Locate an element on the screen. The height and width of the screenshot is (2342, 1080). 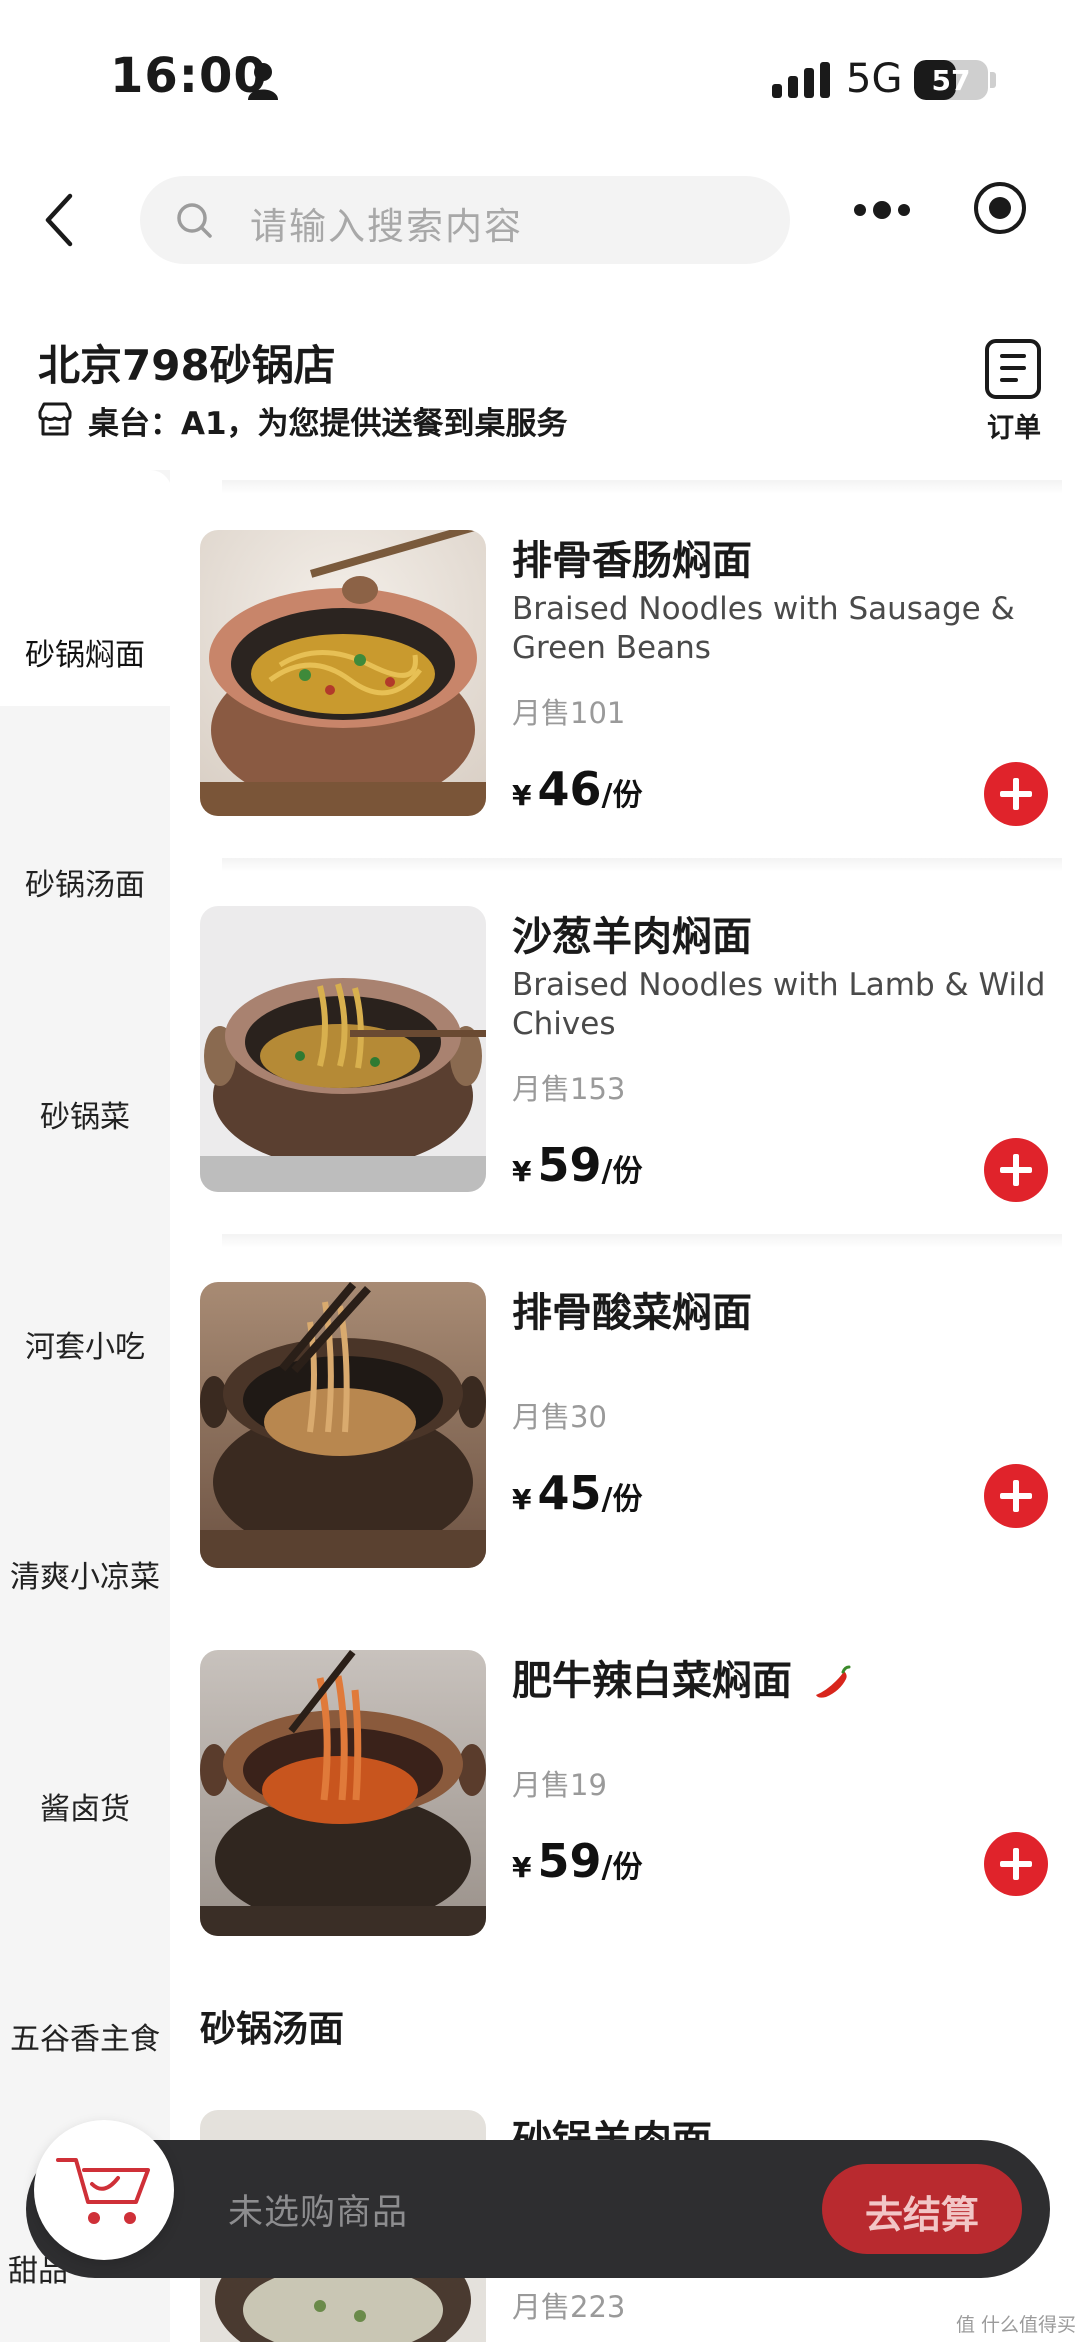
order-label: 订单 is located at coordinates (1014, 428).